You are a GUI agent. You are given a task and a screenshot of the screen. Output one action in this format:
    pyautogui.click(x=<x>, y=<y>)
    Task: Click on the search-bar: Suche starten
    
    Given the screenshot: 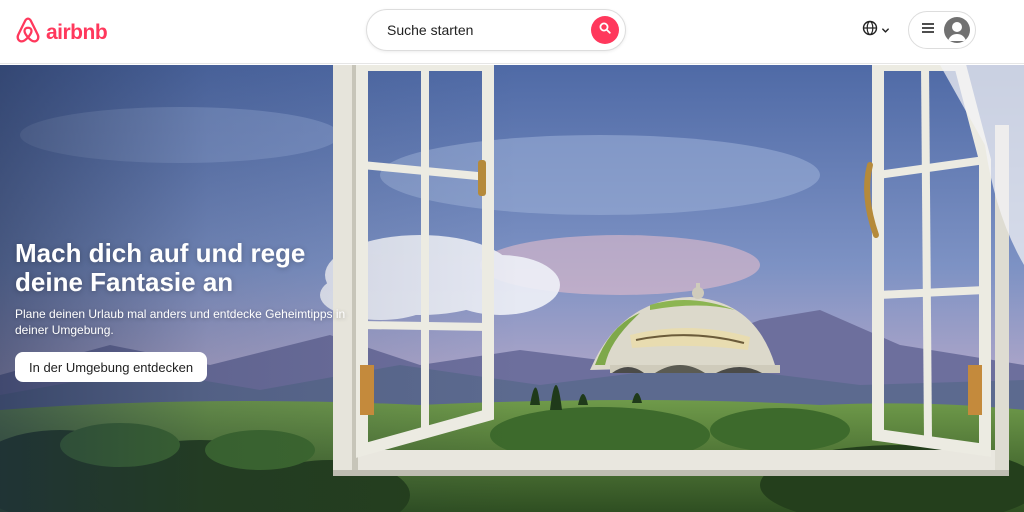 What is the action you would take?
    pyautogui.click(x=496, y=30)
    